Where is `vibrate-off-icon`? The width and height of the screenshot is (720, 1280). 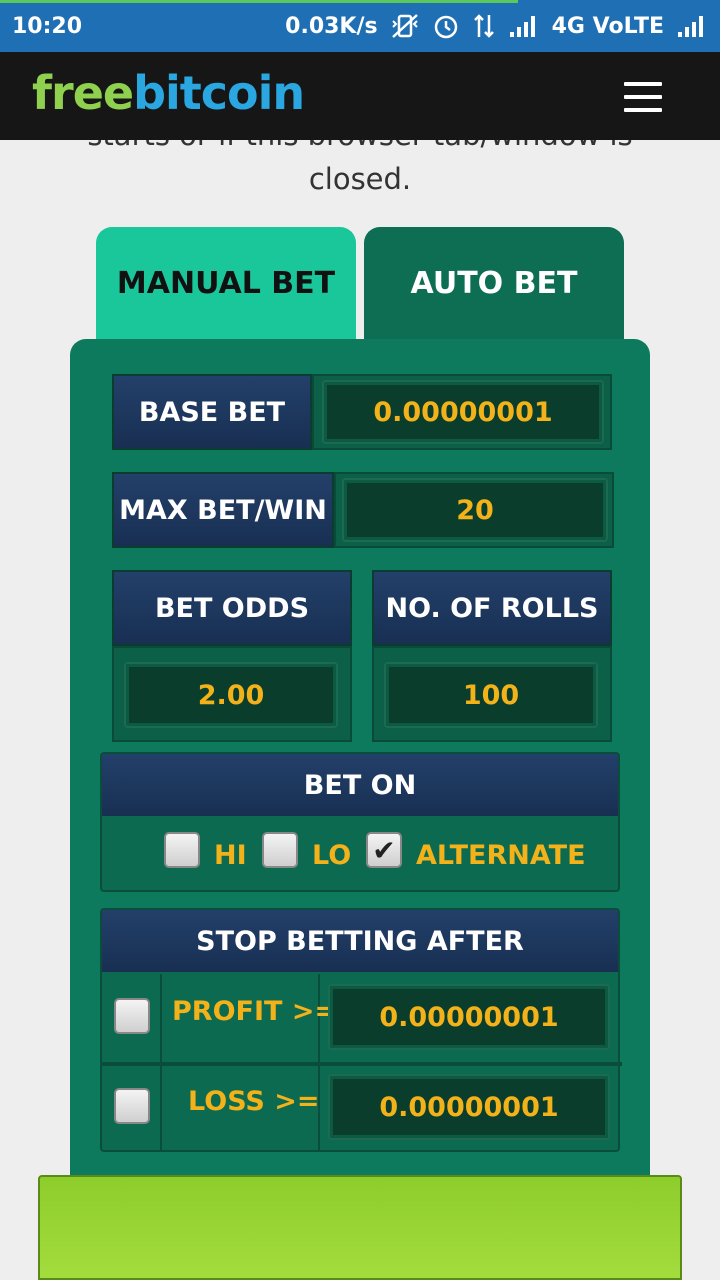 vibrate-off-icon is located at coordinates (405, 26).